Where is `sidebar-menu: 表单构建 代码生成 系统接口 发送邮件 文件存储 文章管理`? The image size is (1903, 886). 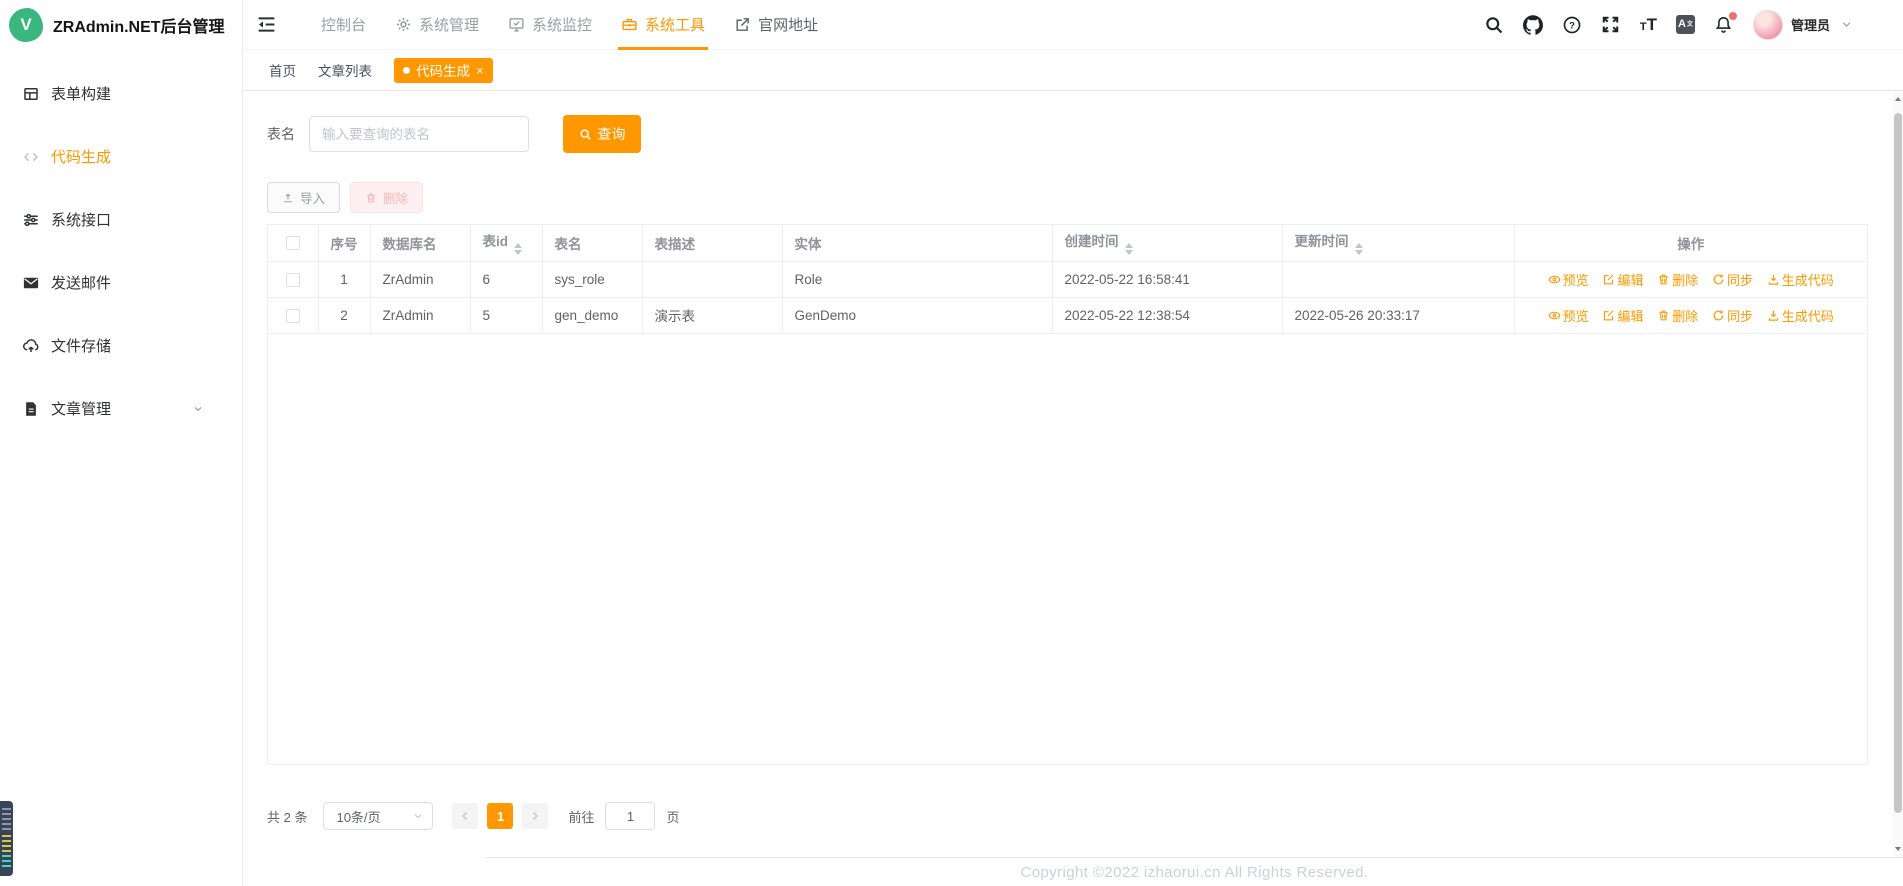 sidebar-menu: 表单构建 代码生成 系统接口 发送邮件 文件存储 文章管理 is located at coordinates (121, 245).